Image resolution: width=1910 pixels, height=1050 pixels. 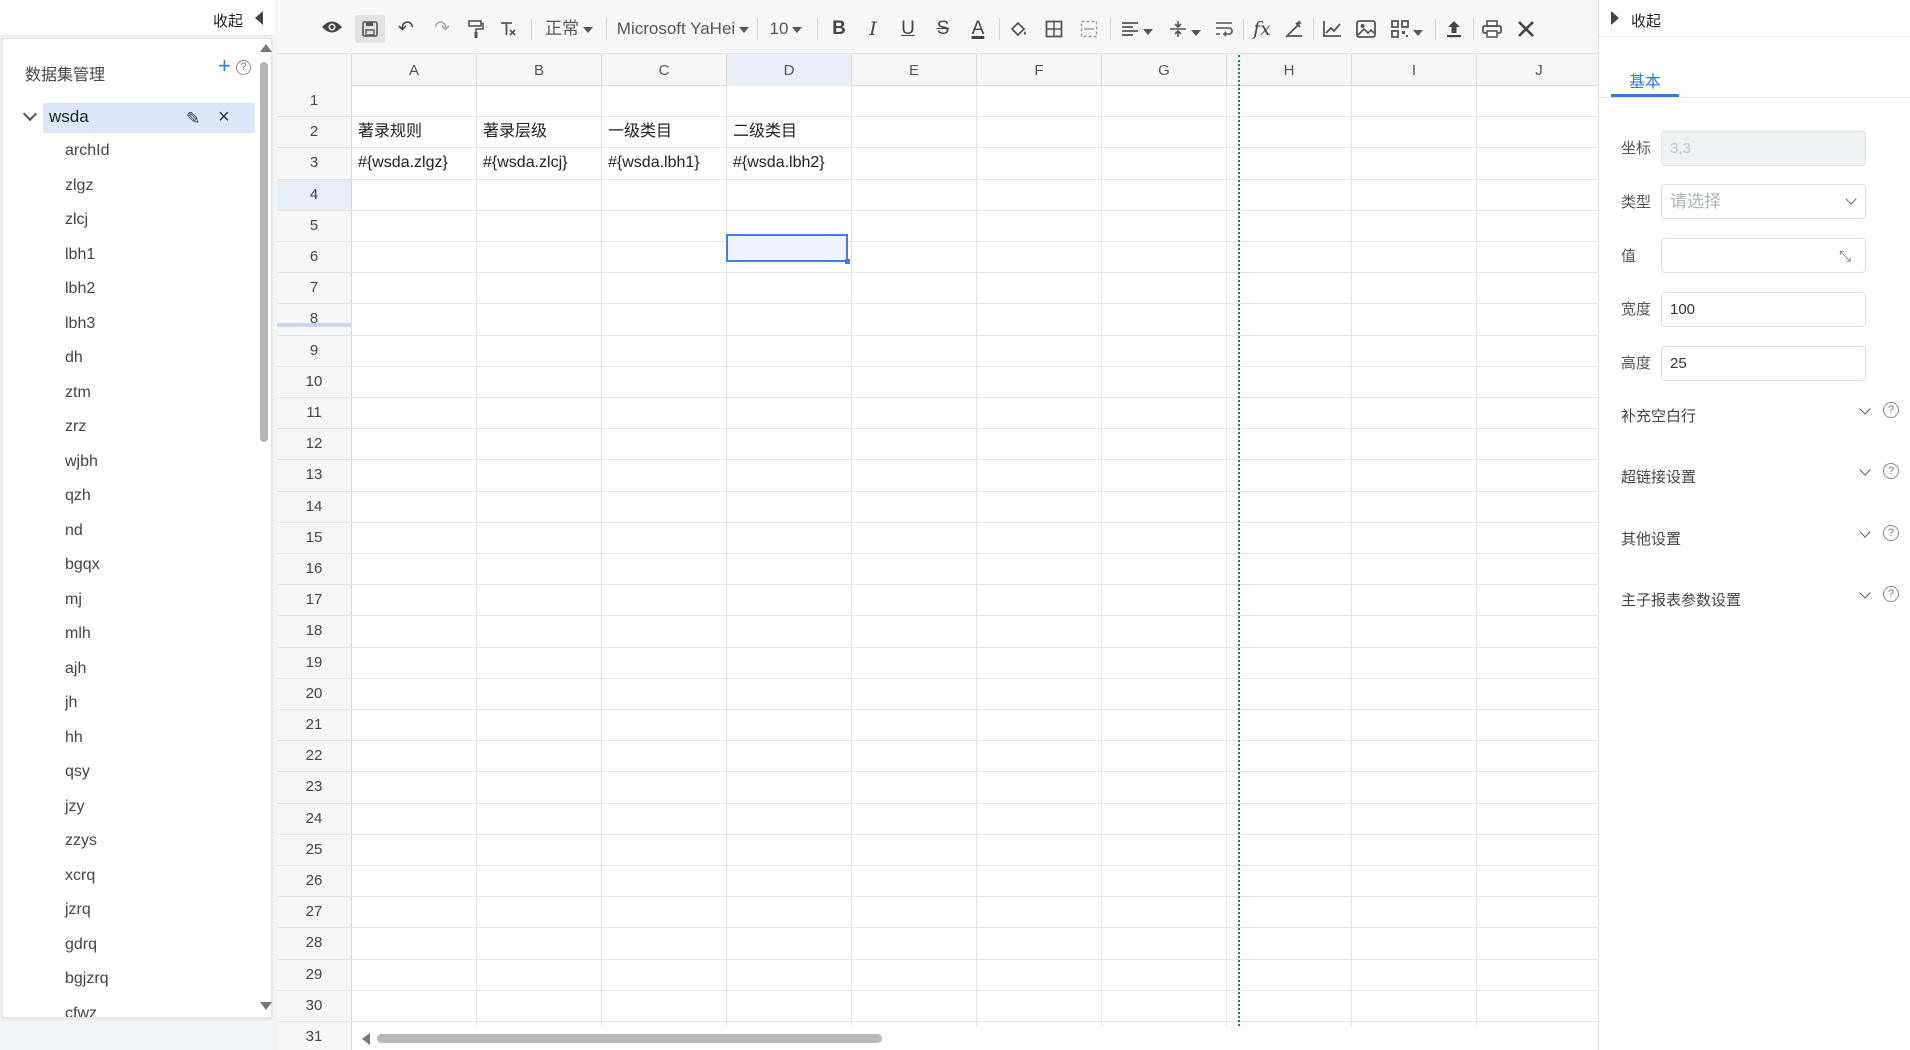 I want to click on right-collapse-label: 收起, so click(x=1646, y=20).